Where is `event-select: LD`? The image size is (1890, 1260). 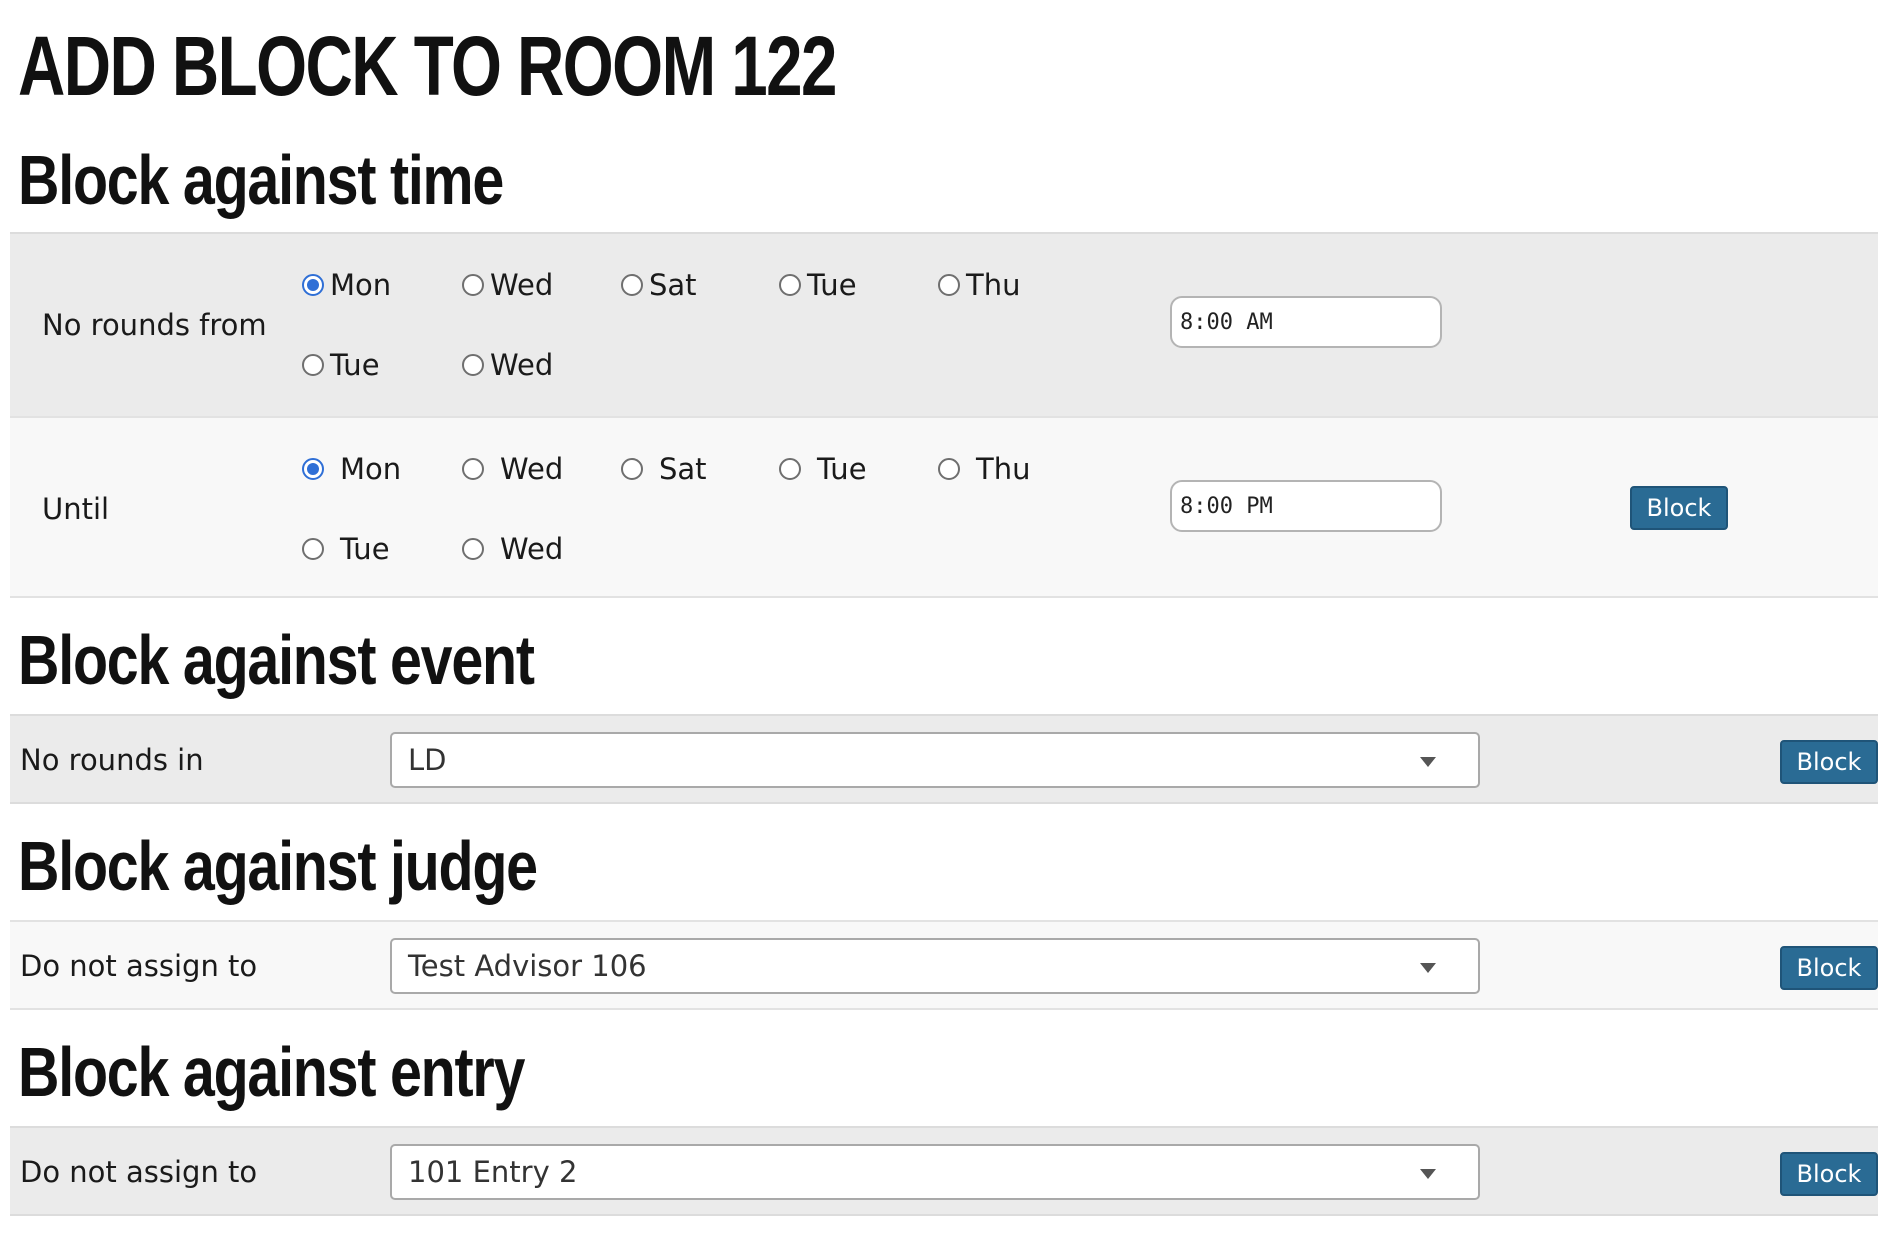 event-select: LD is located at coordinates (935, 760).